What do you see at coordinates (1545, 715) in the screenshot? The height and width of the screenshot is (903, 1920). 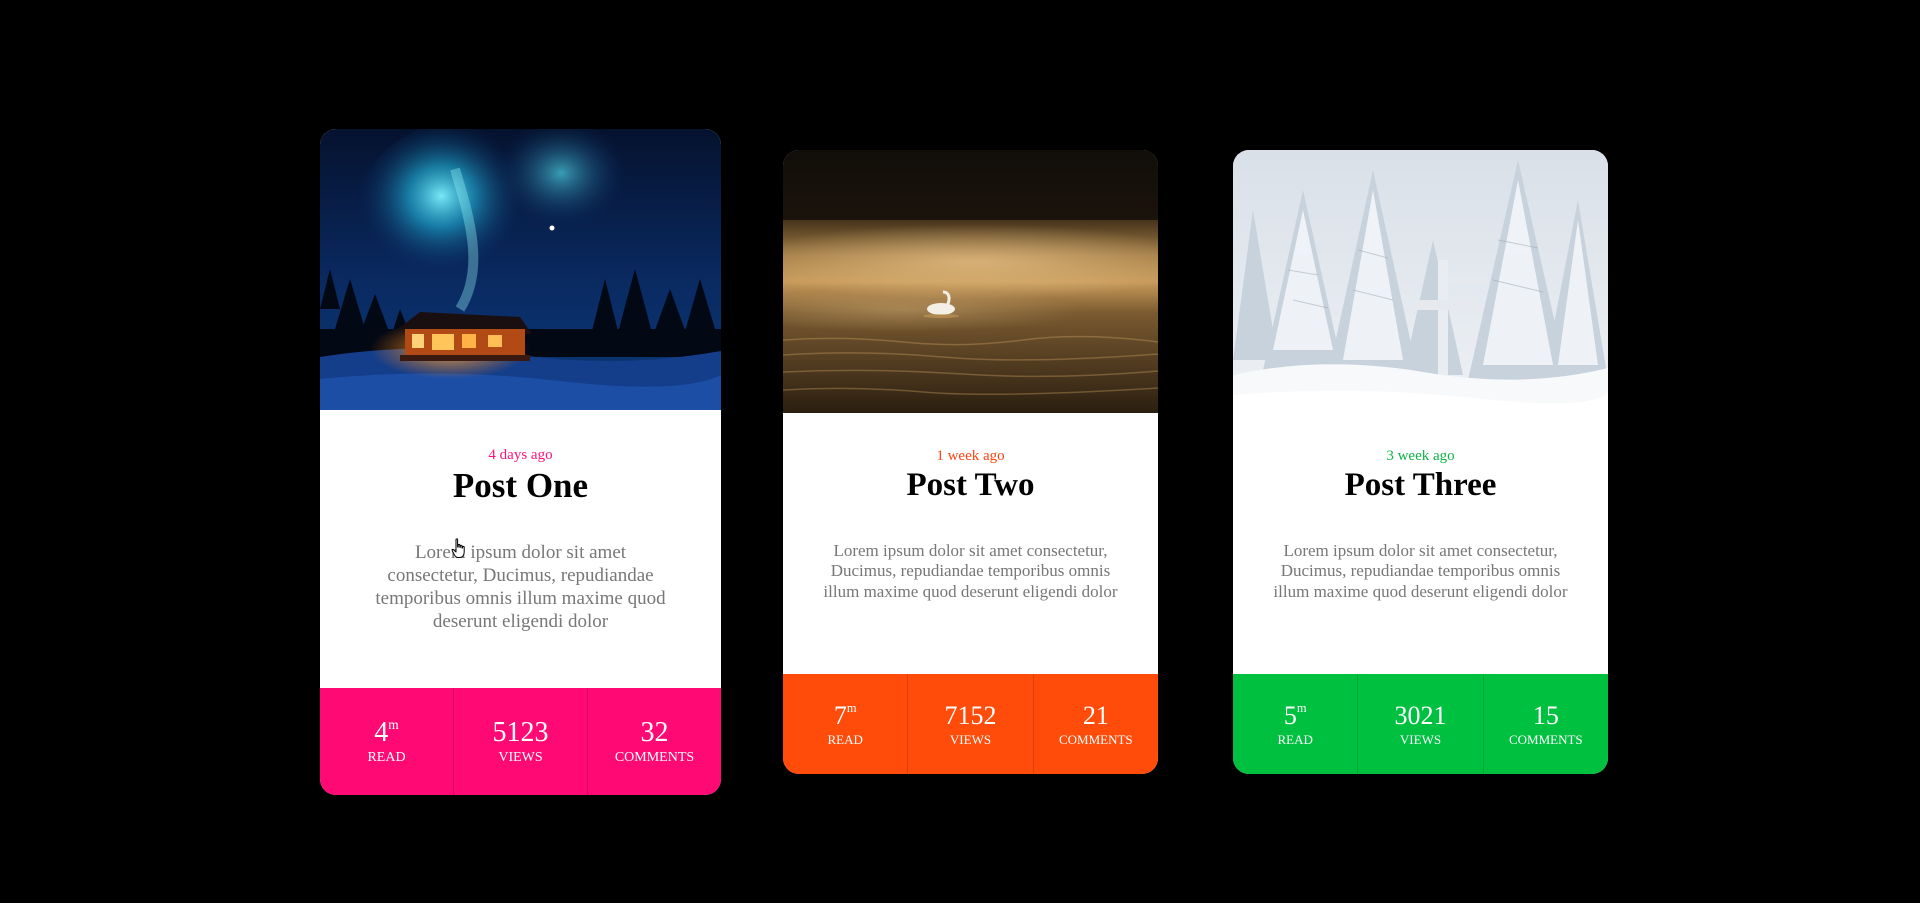 I see `stat-comments-value: 15` at bounding box center [1545, 715].